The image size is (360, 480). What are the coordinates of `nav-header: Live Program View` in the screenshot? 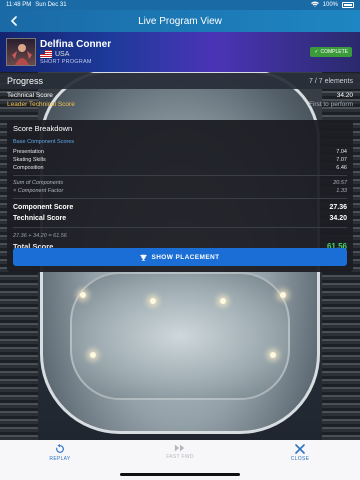 It's located at (180, 21).